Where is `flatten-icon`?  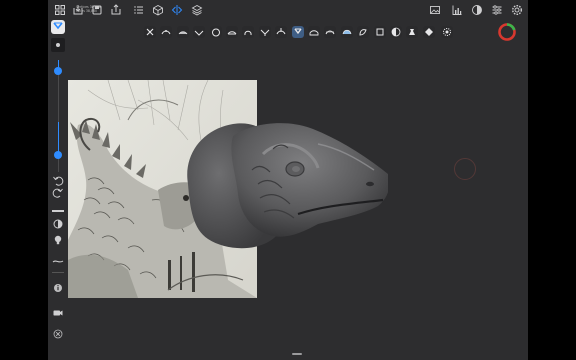
flatten-icon is located at coordinates (232, 32).